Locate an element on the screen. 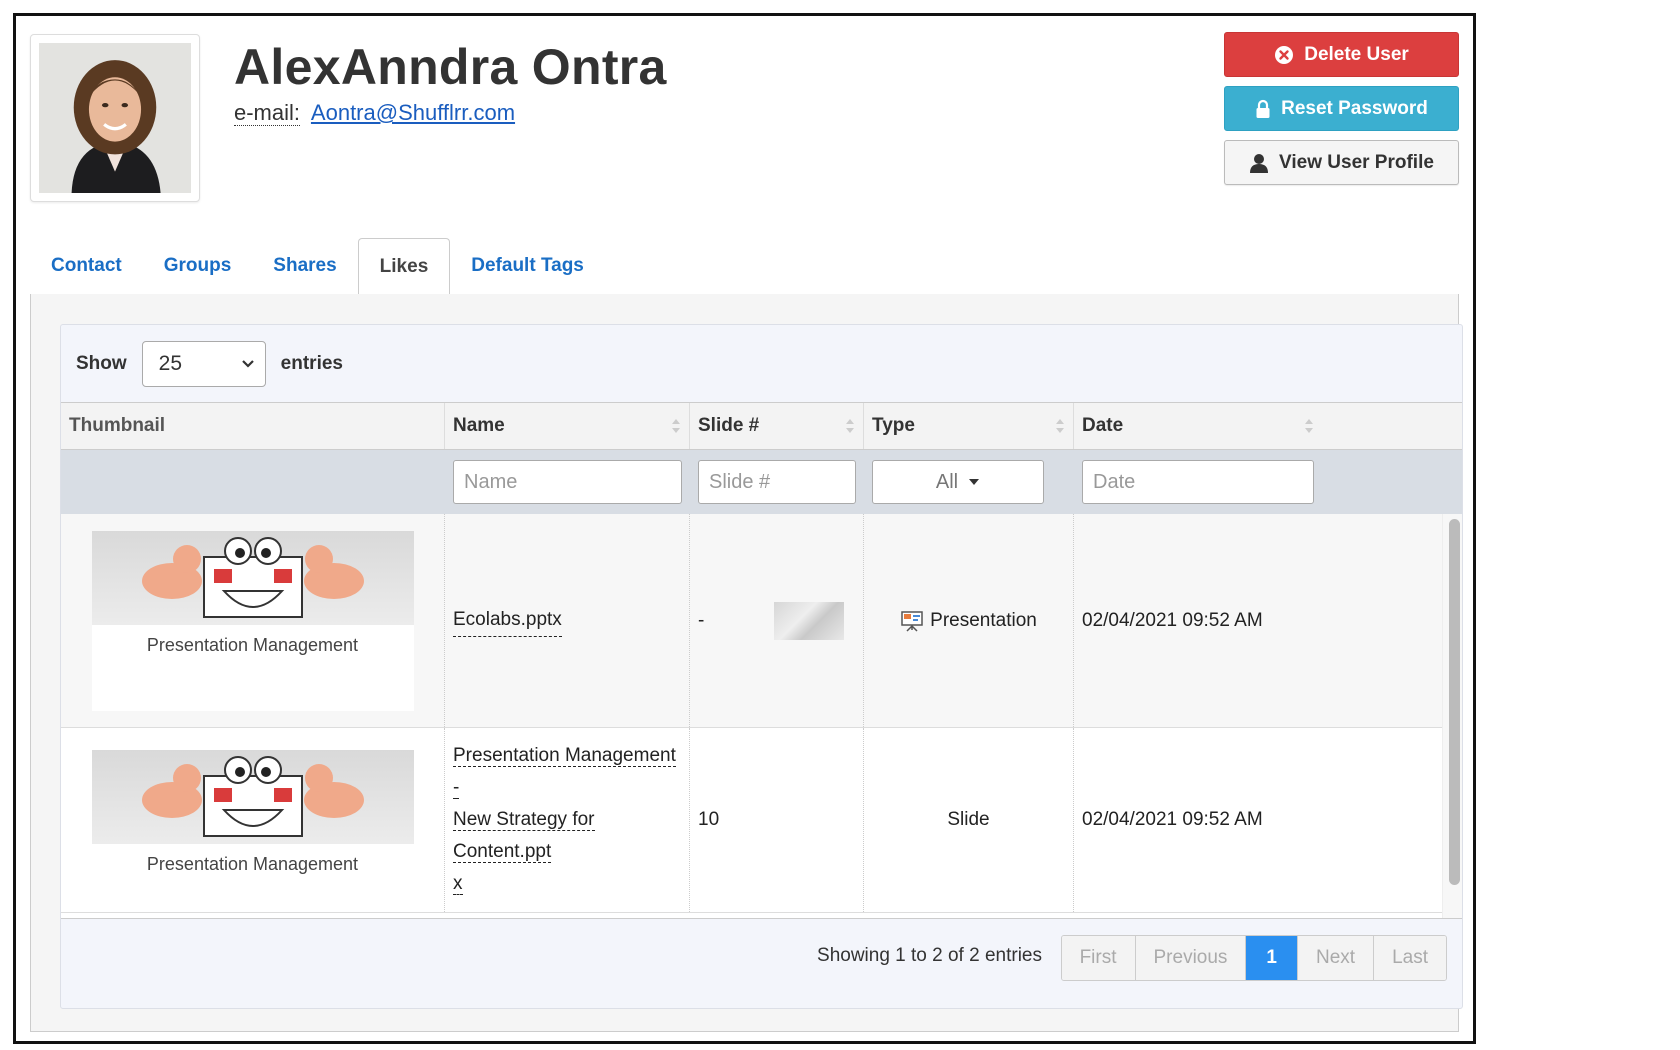 The image size is (1680, 1050). column-header-label: Name is located at coordinates (479, 425).